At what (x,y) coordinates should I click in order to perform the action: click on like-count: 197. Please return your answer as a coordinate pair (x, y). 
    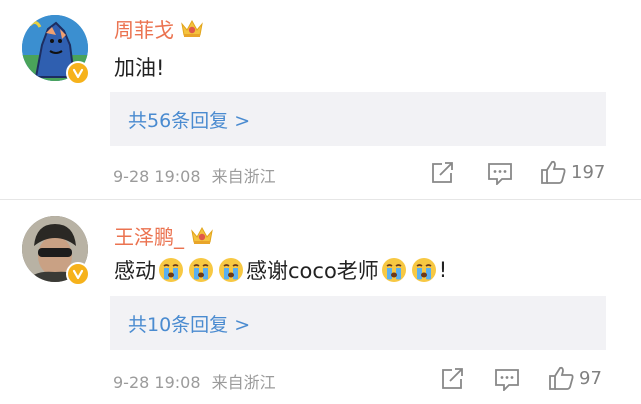
    Looking at the image, I should click on (588, 172).